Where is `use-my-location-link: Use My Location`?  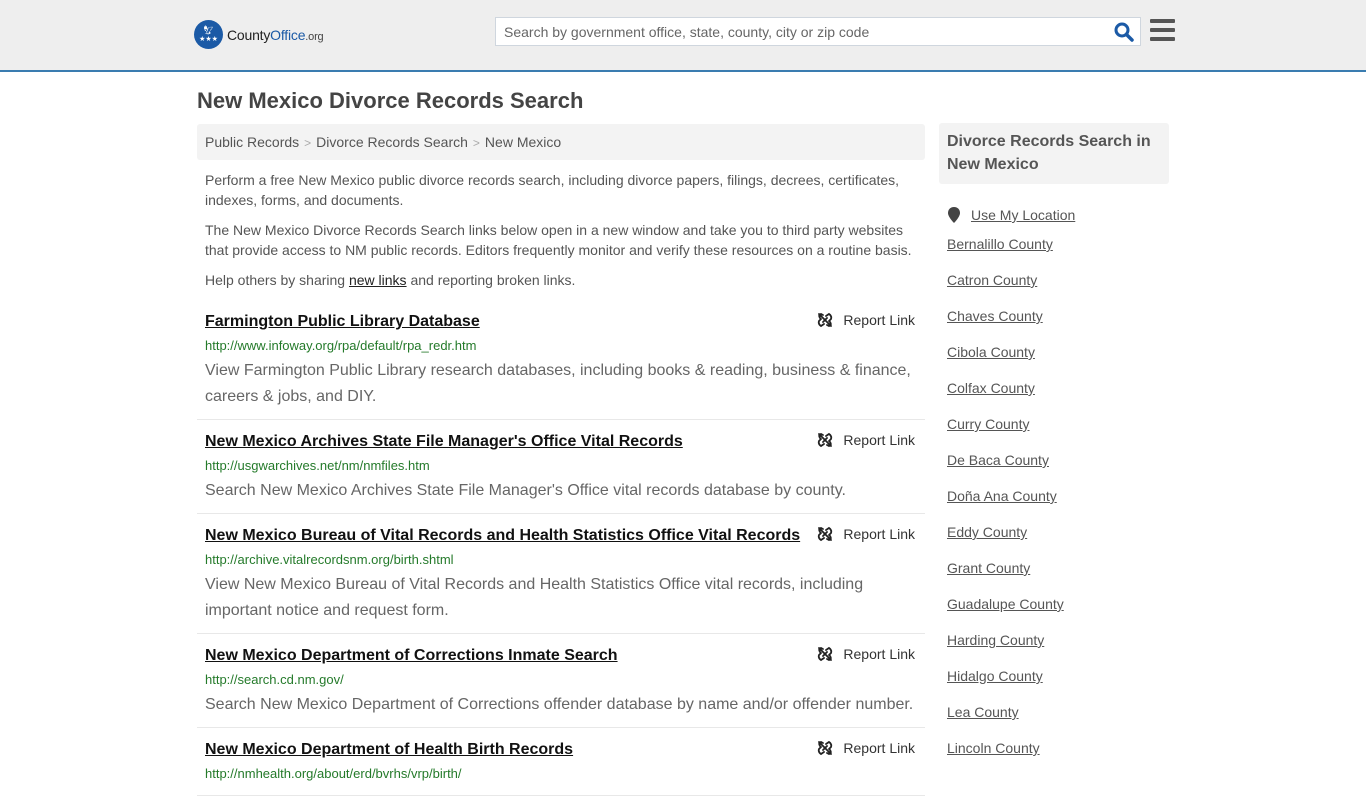 use-my-location-link: Use My Location is located at coordinates (1023, 215).